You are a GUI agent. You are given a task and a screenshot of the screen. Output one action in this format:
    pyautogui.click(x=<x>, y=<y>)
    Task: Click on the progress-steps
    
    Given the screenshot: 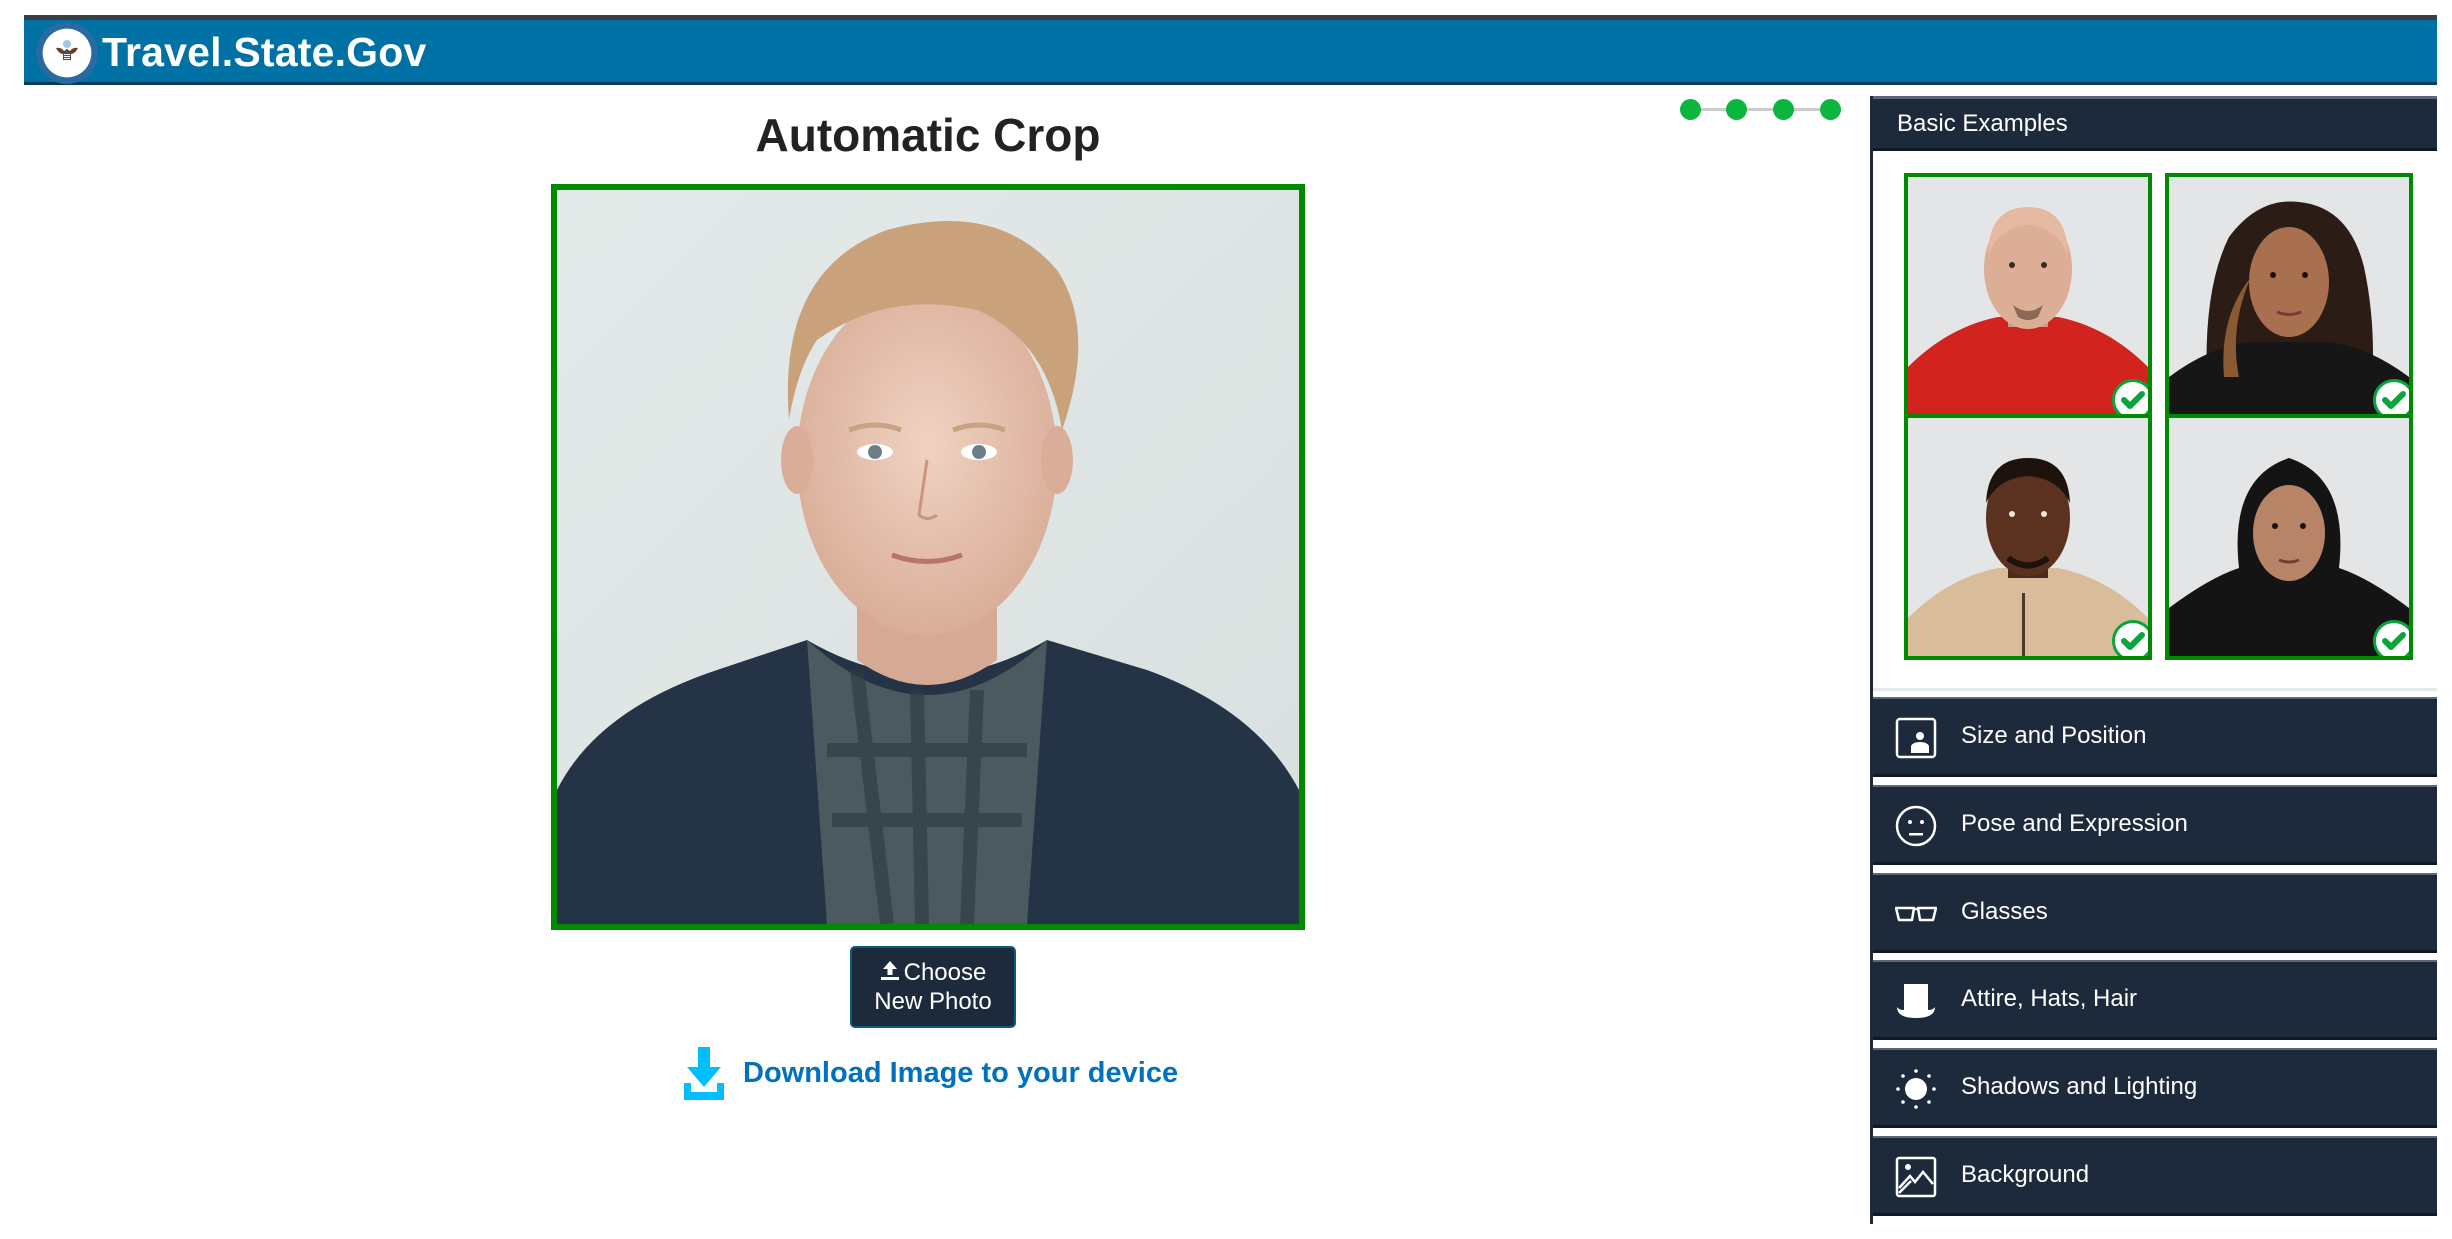 What is the action you would take?
    pyautogui.click(x=1761, y=110)
    